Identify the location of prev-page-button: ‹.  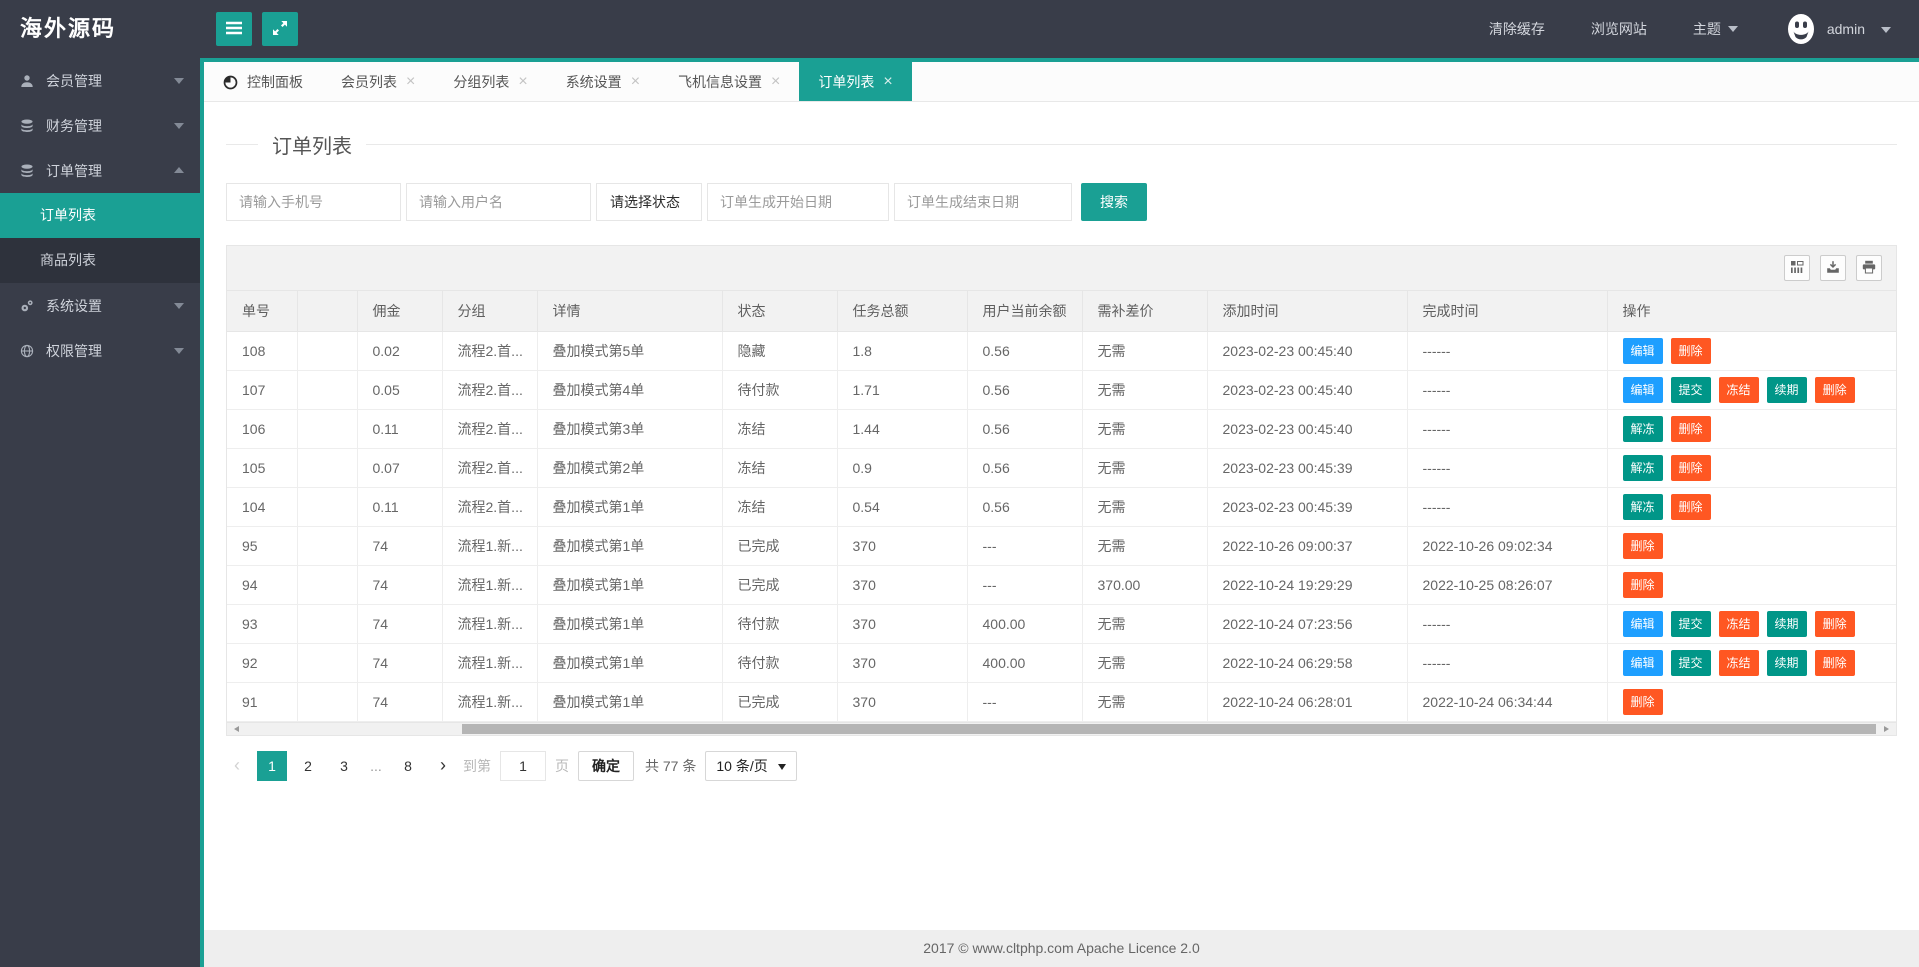
(237, 765).